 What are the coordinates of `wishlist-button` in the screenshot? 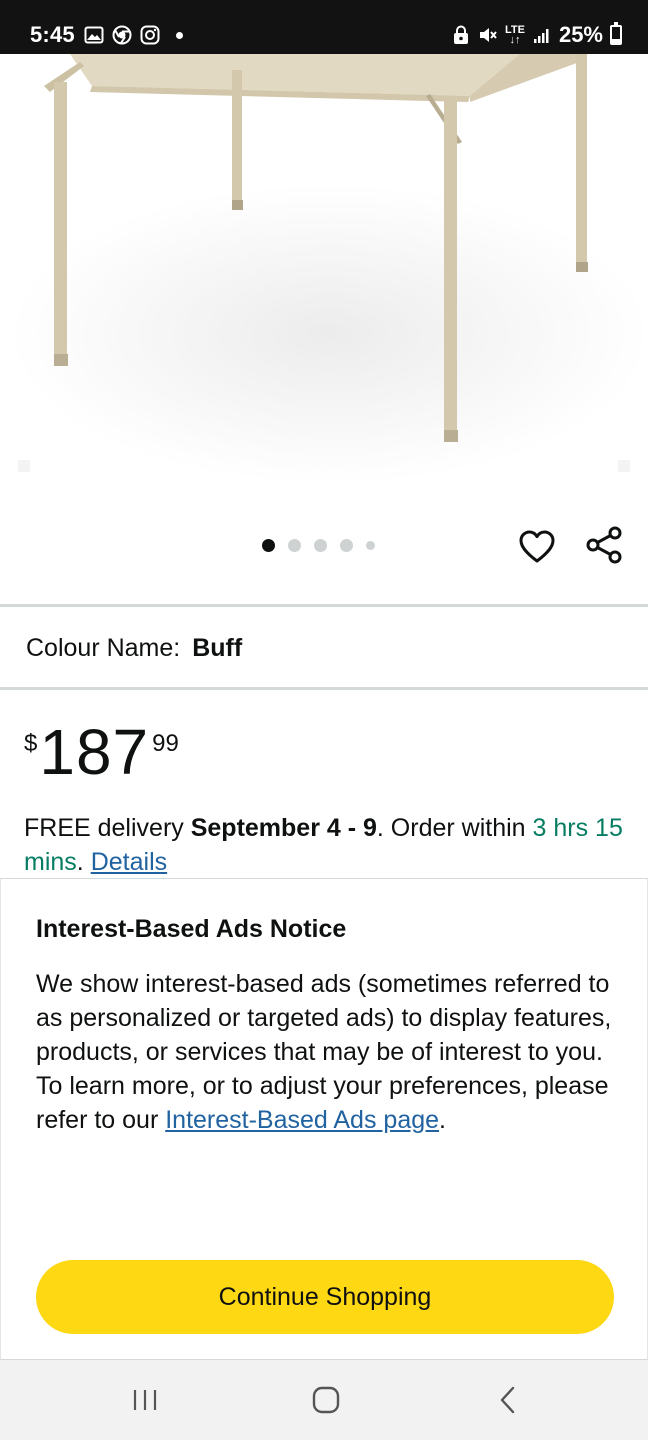 It's located at (537, 547).